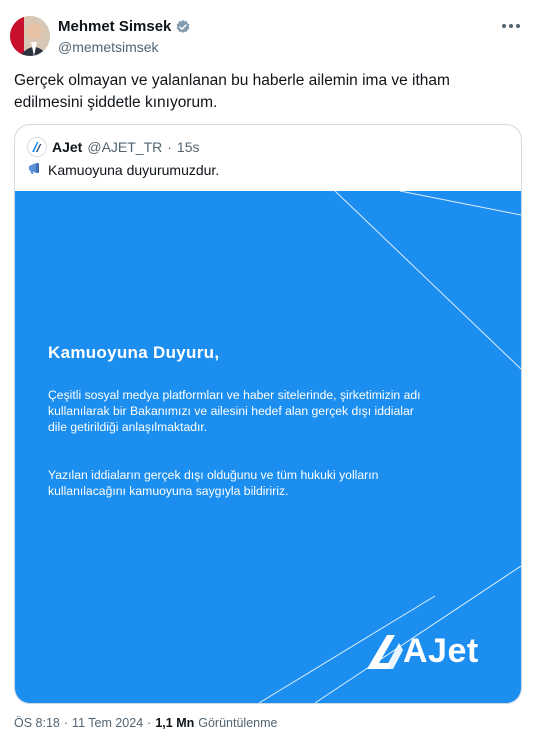  I want to click on tweet-time: ÖS 8:18, so click(37, 723).